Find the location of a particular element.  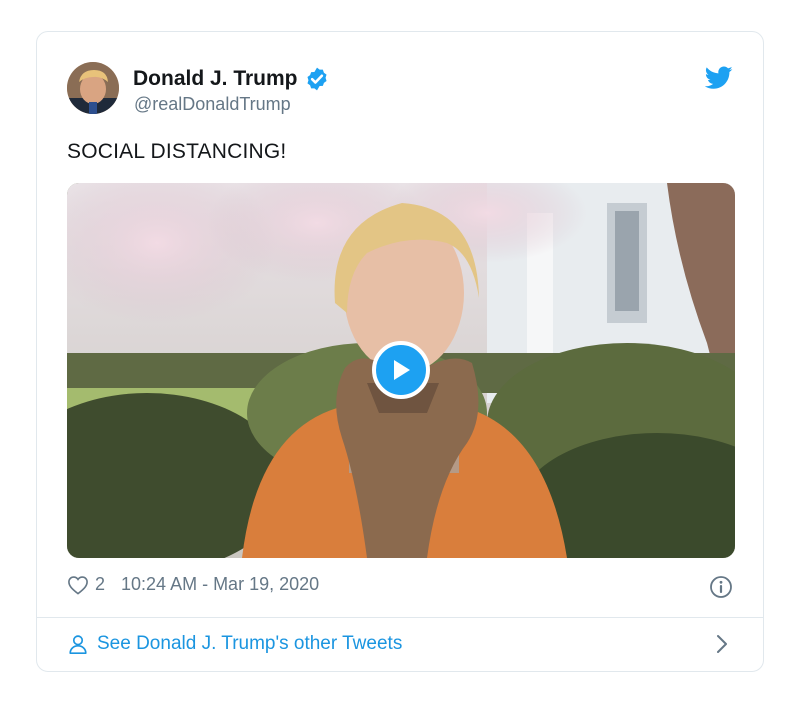

author-row: Donald J. Trump is located at coordinates (231, 79).